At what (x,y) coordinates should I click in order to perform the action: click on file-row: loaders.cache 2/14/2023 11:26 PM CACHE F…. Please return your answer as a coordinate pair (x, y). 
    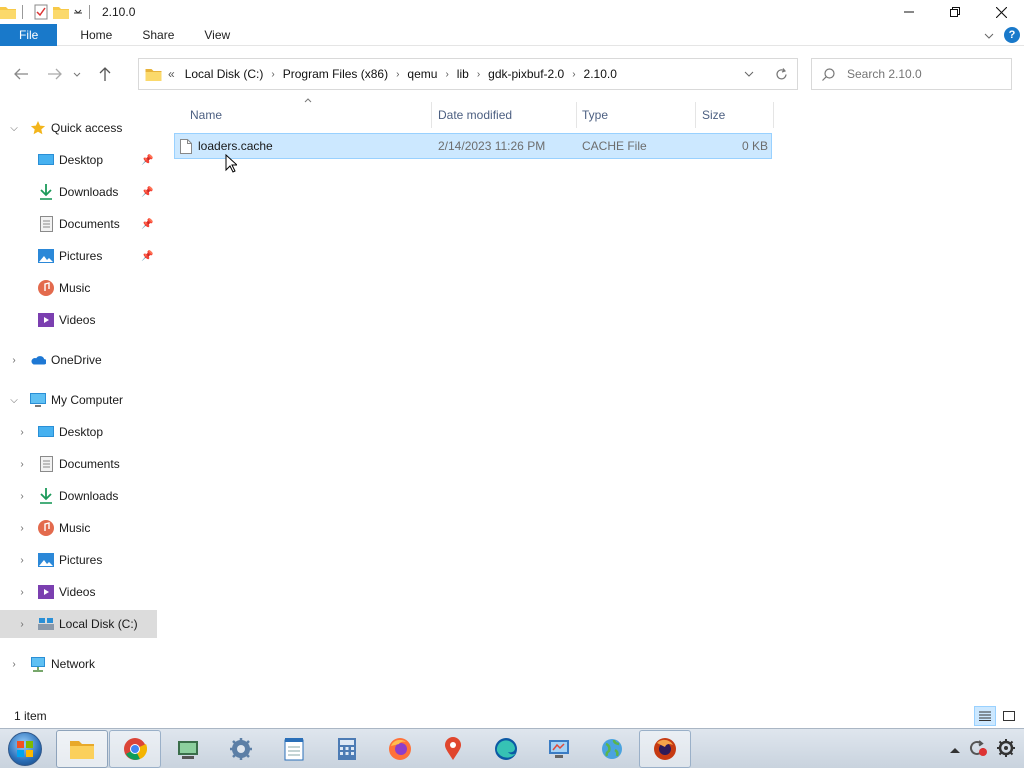
    Looking at the image, I should click on (473, 146).